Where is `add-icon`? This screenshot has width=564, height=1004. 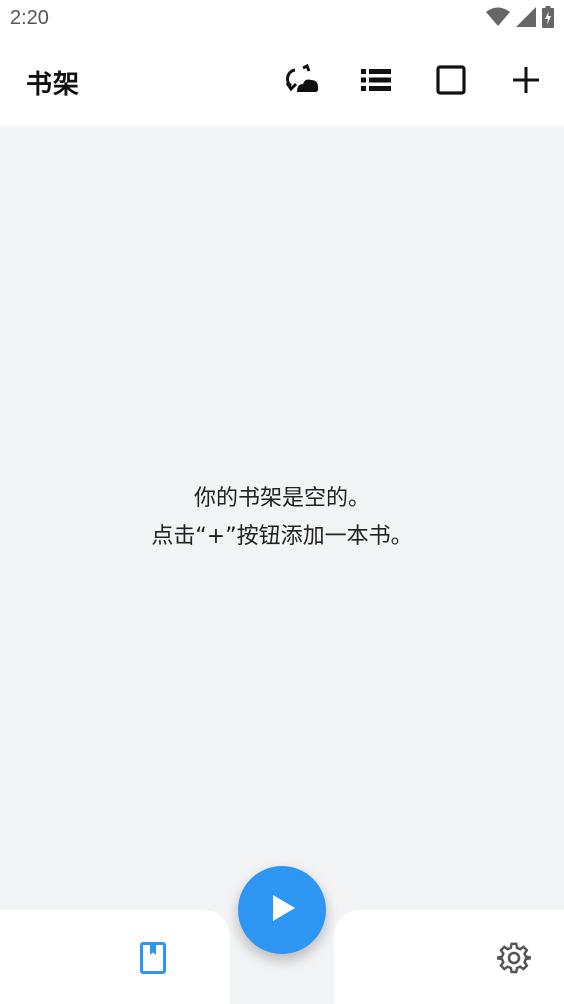 add-icon is located at coordinates (526, 82).